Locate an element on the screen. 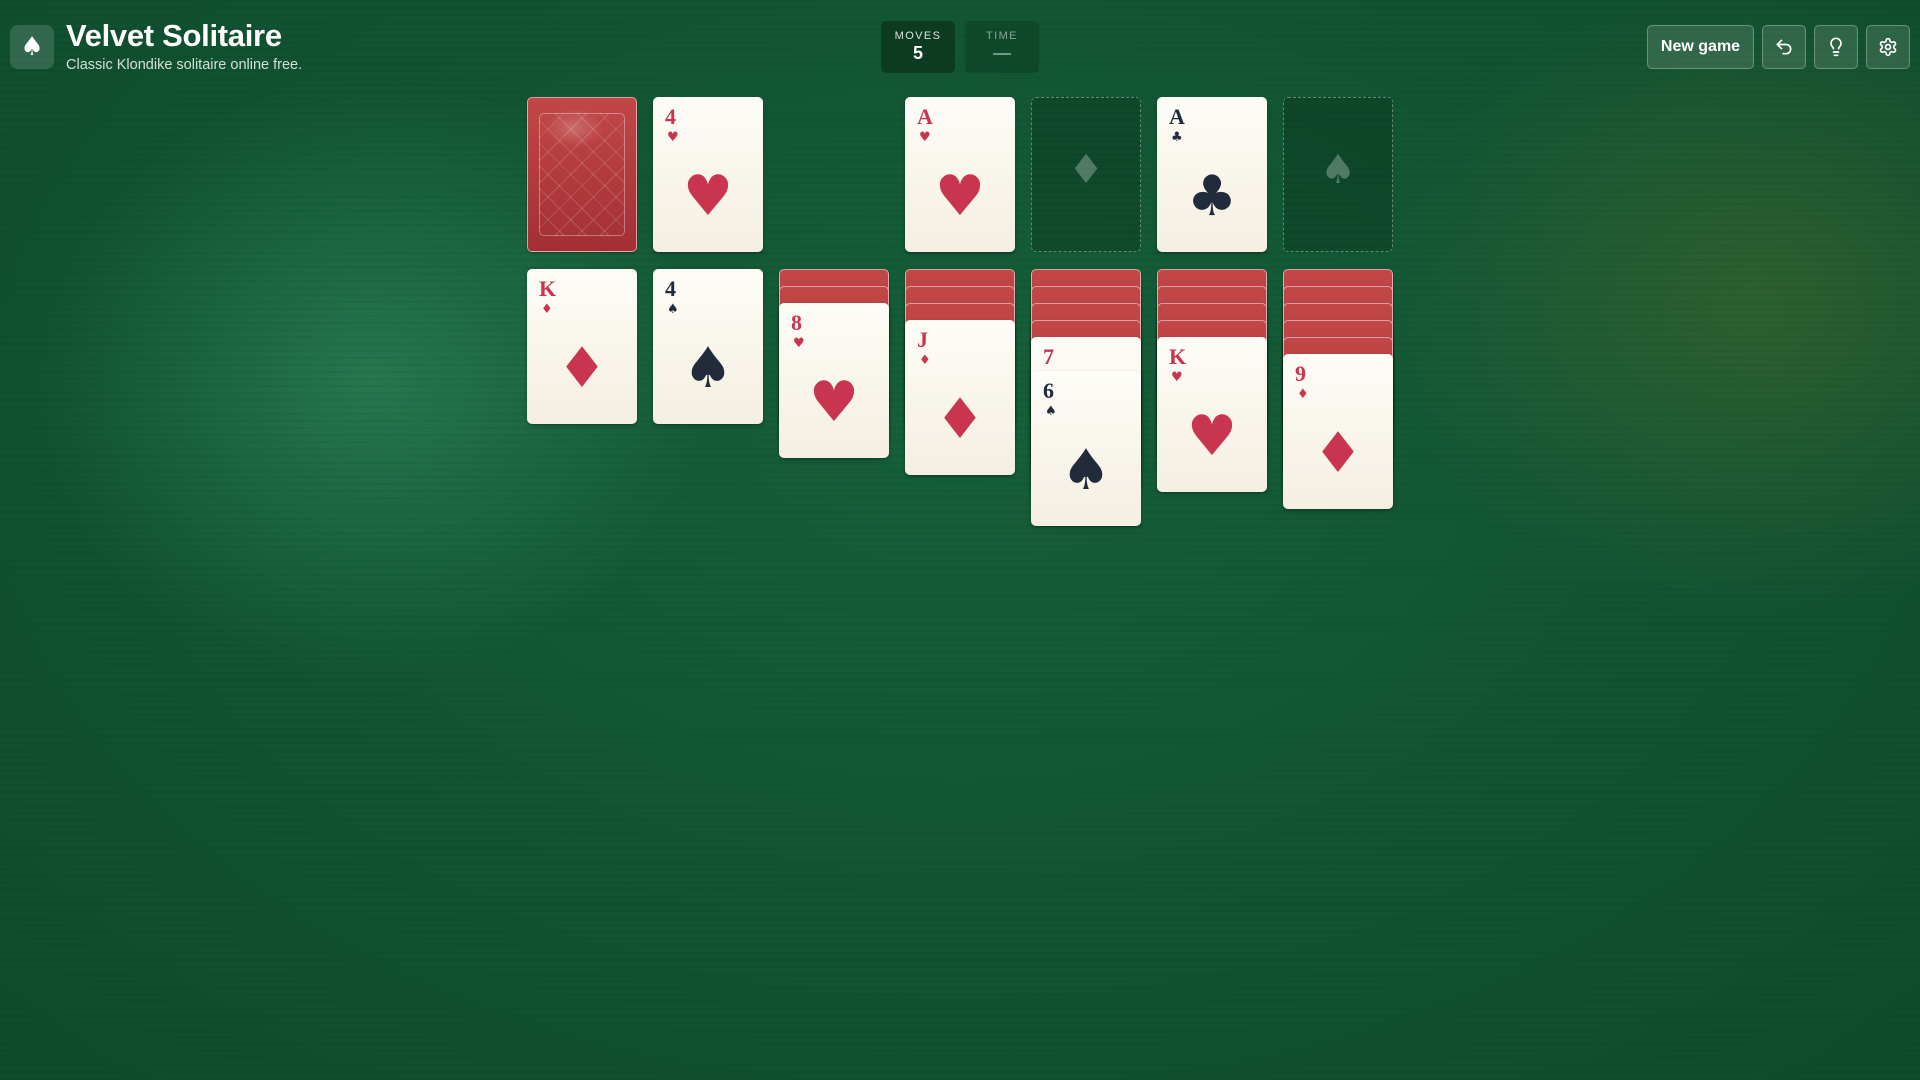 This screenshot has height=1080, width=1920. card-rank: 6 is located at coordinates (1048, 390).